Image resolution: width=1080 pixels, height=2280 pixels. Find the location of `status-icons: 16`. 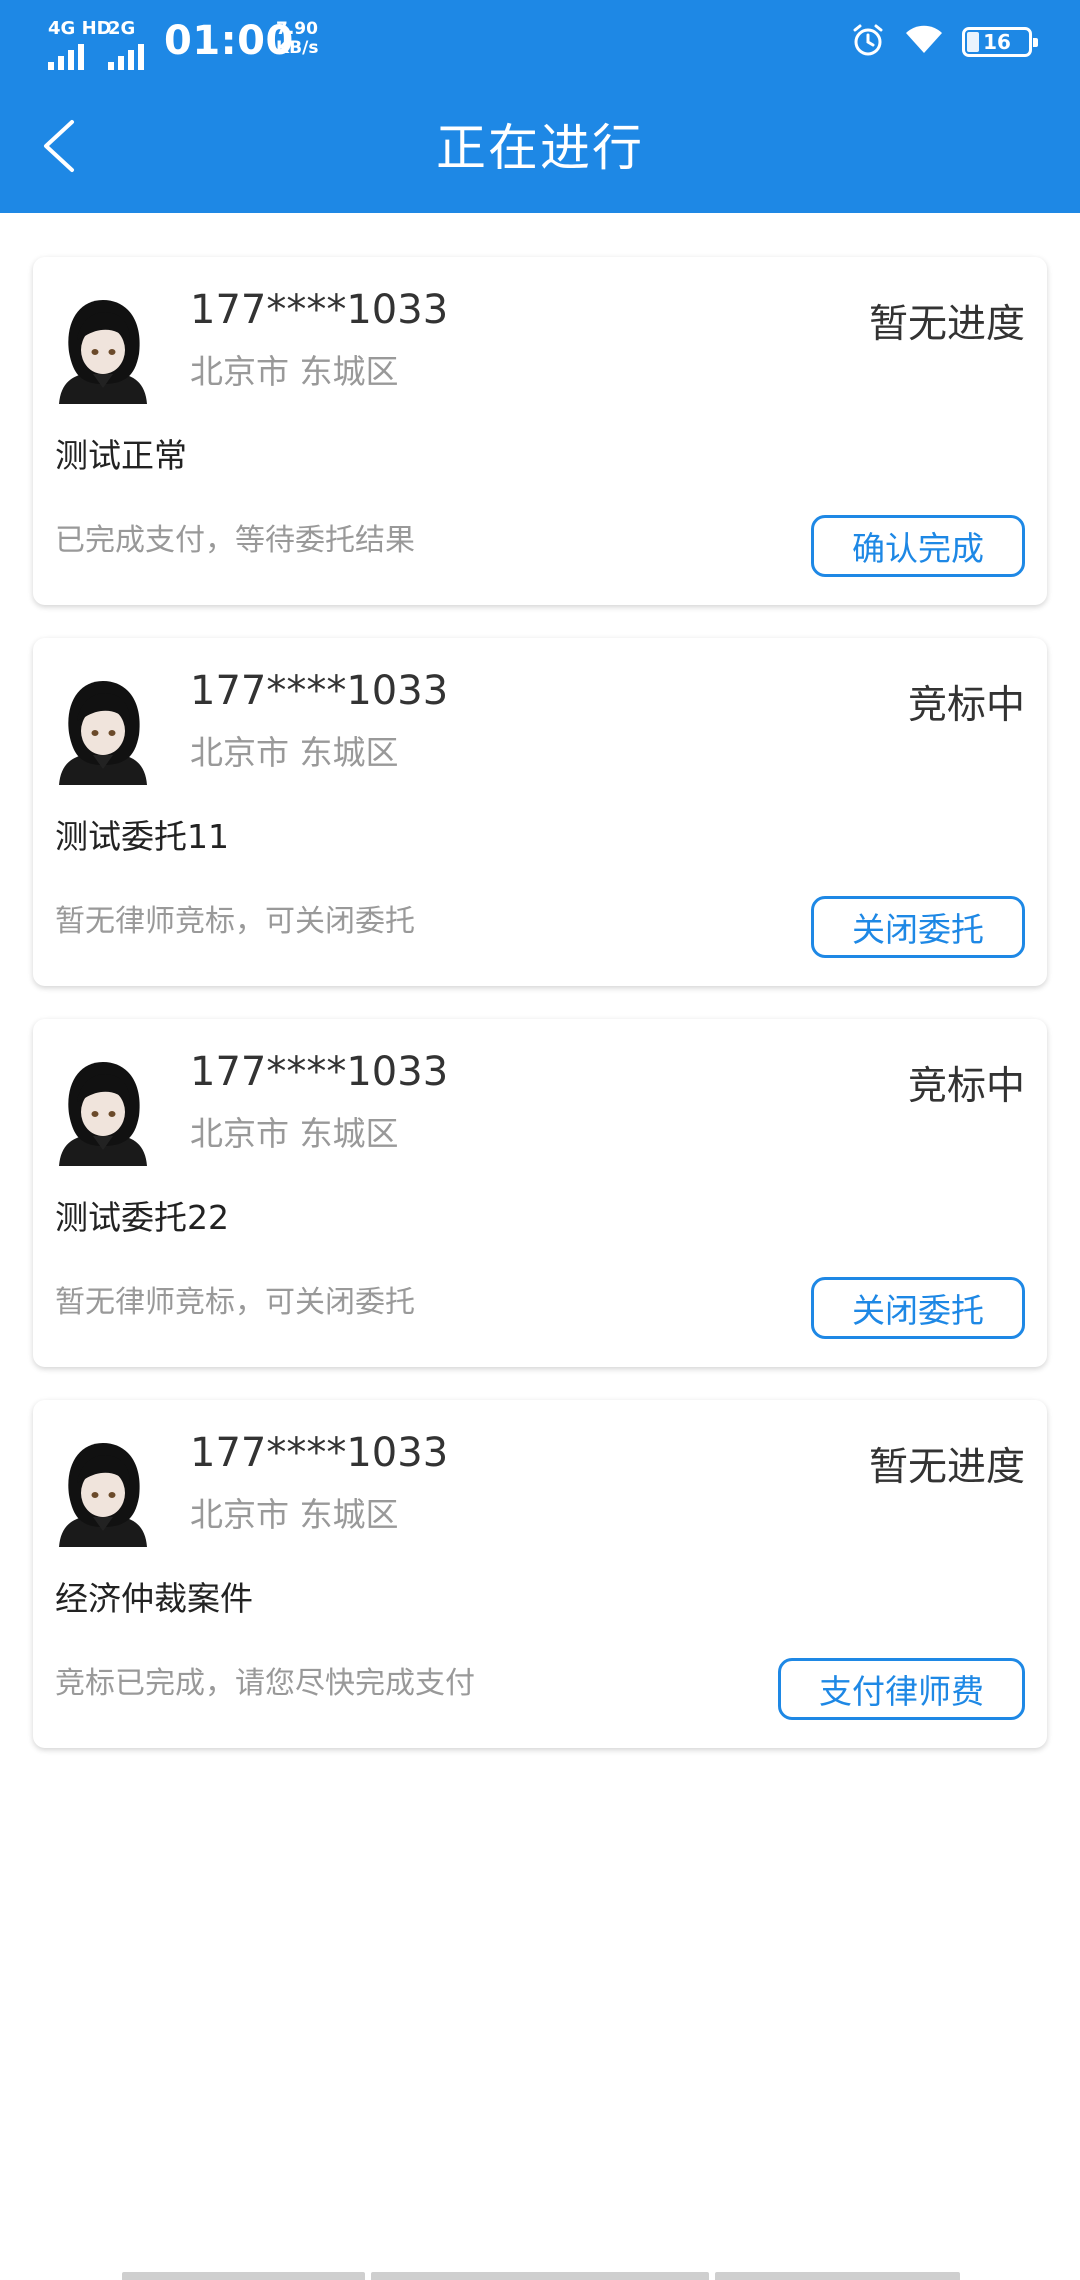

status-icons: 16 is located at coordinates (944, 42).